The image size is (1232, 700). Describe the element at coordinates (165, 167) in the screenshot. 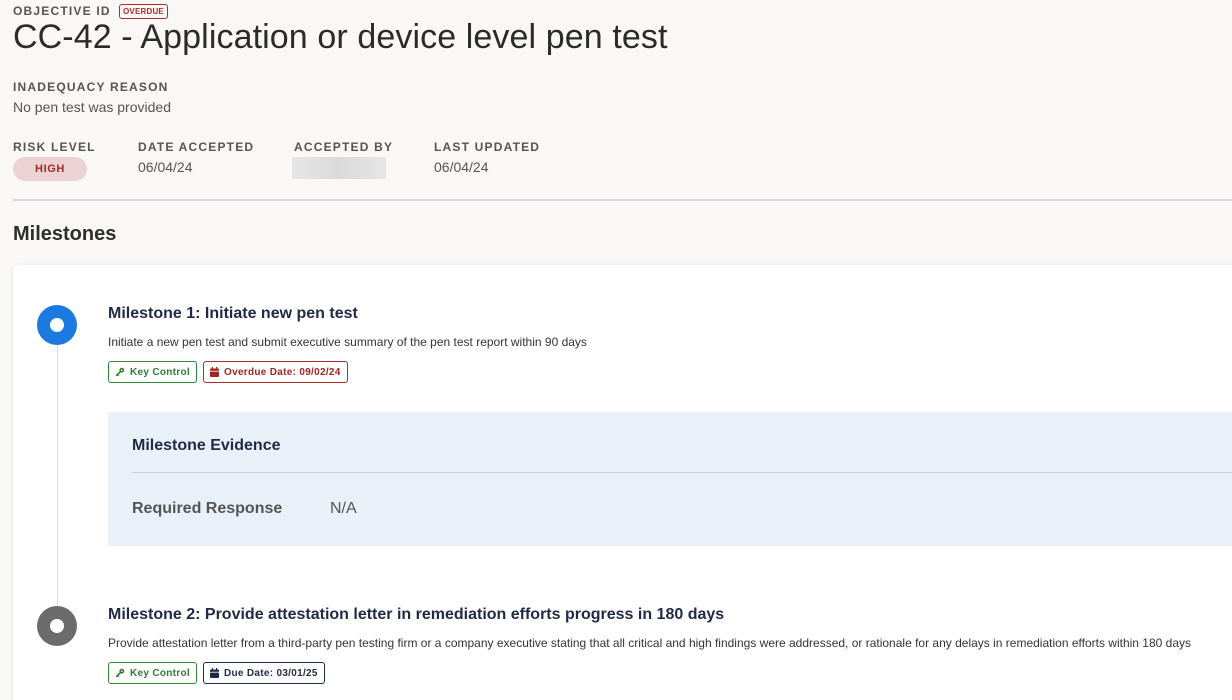

I see `date-accepted-value: 06/04/24` at that location.